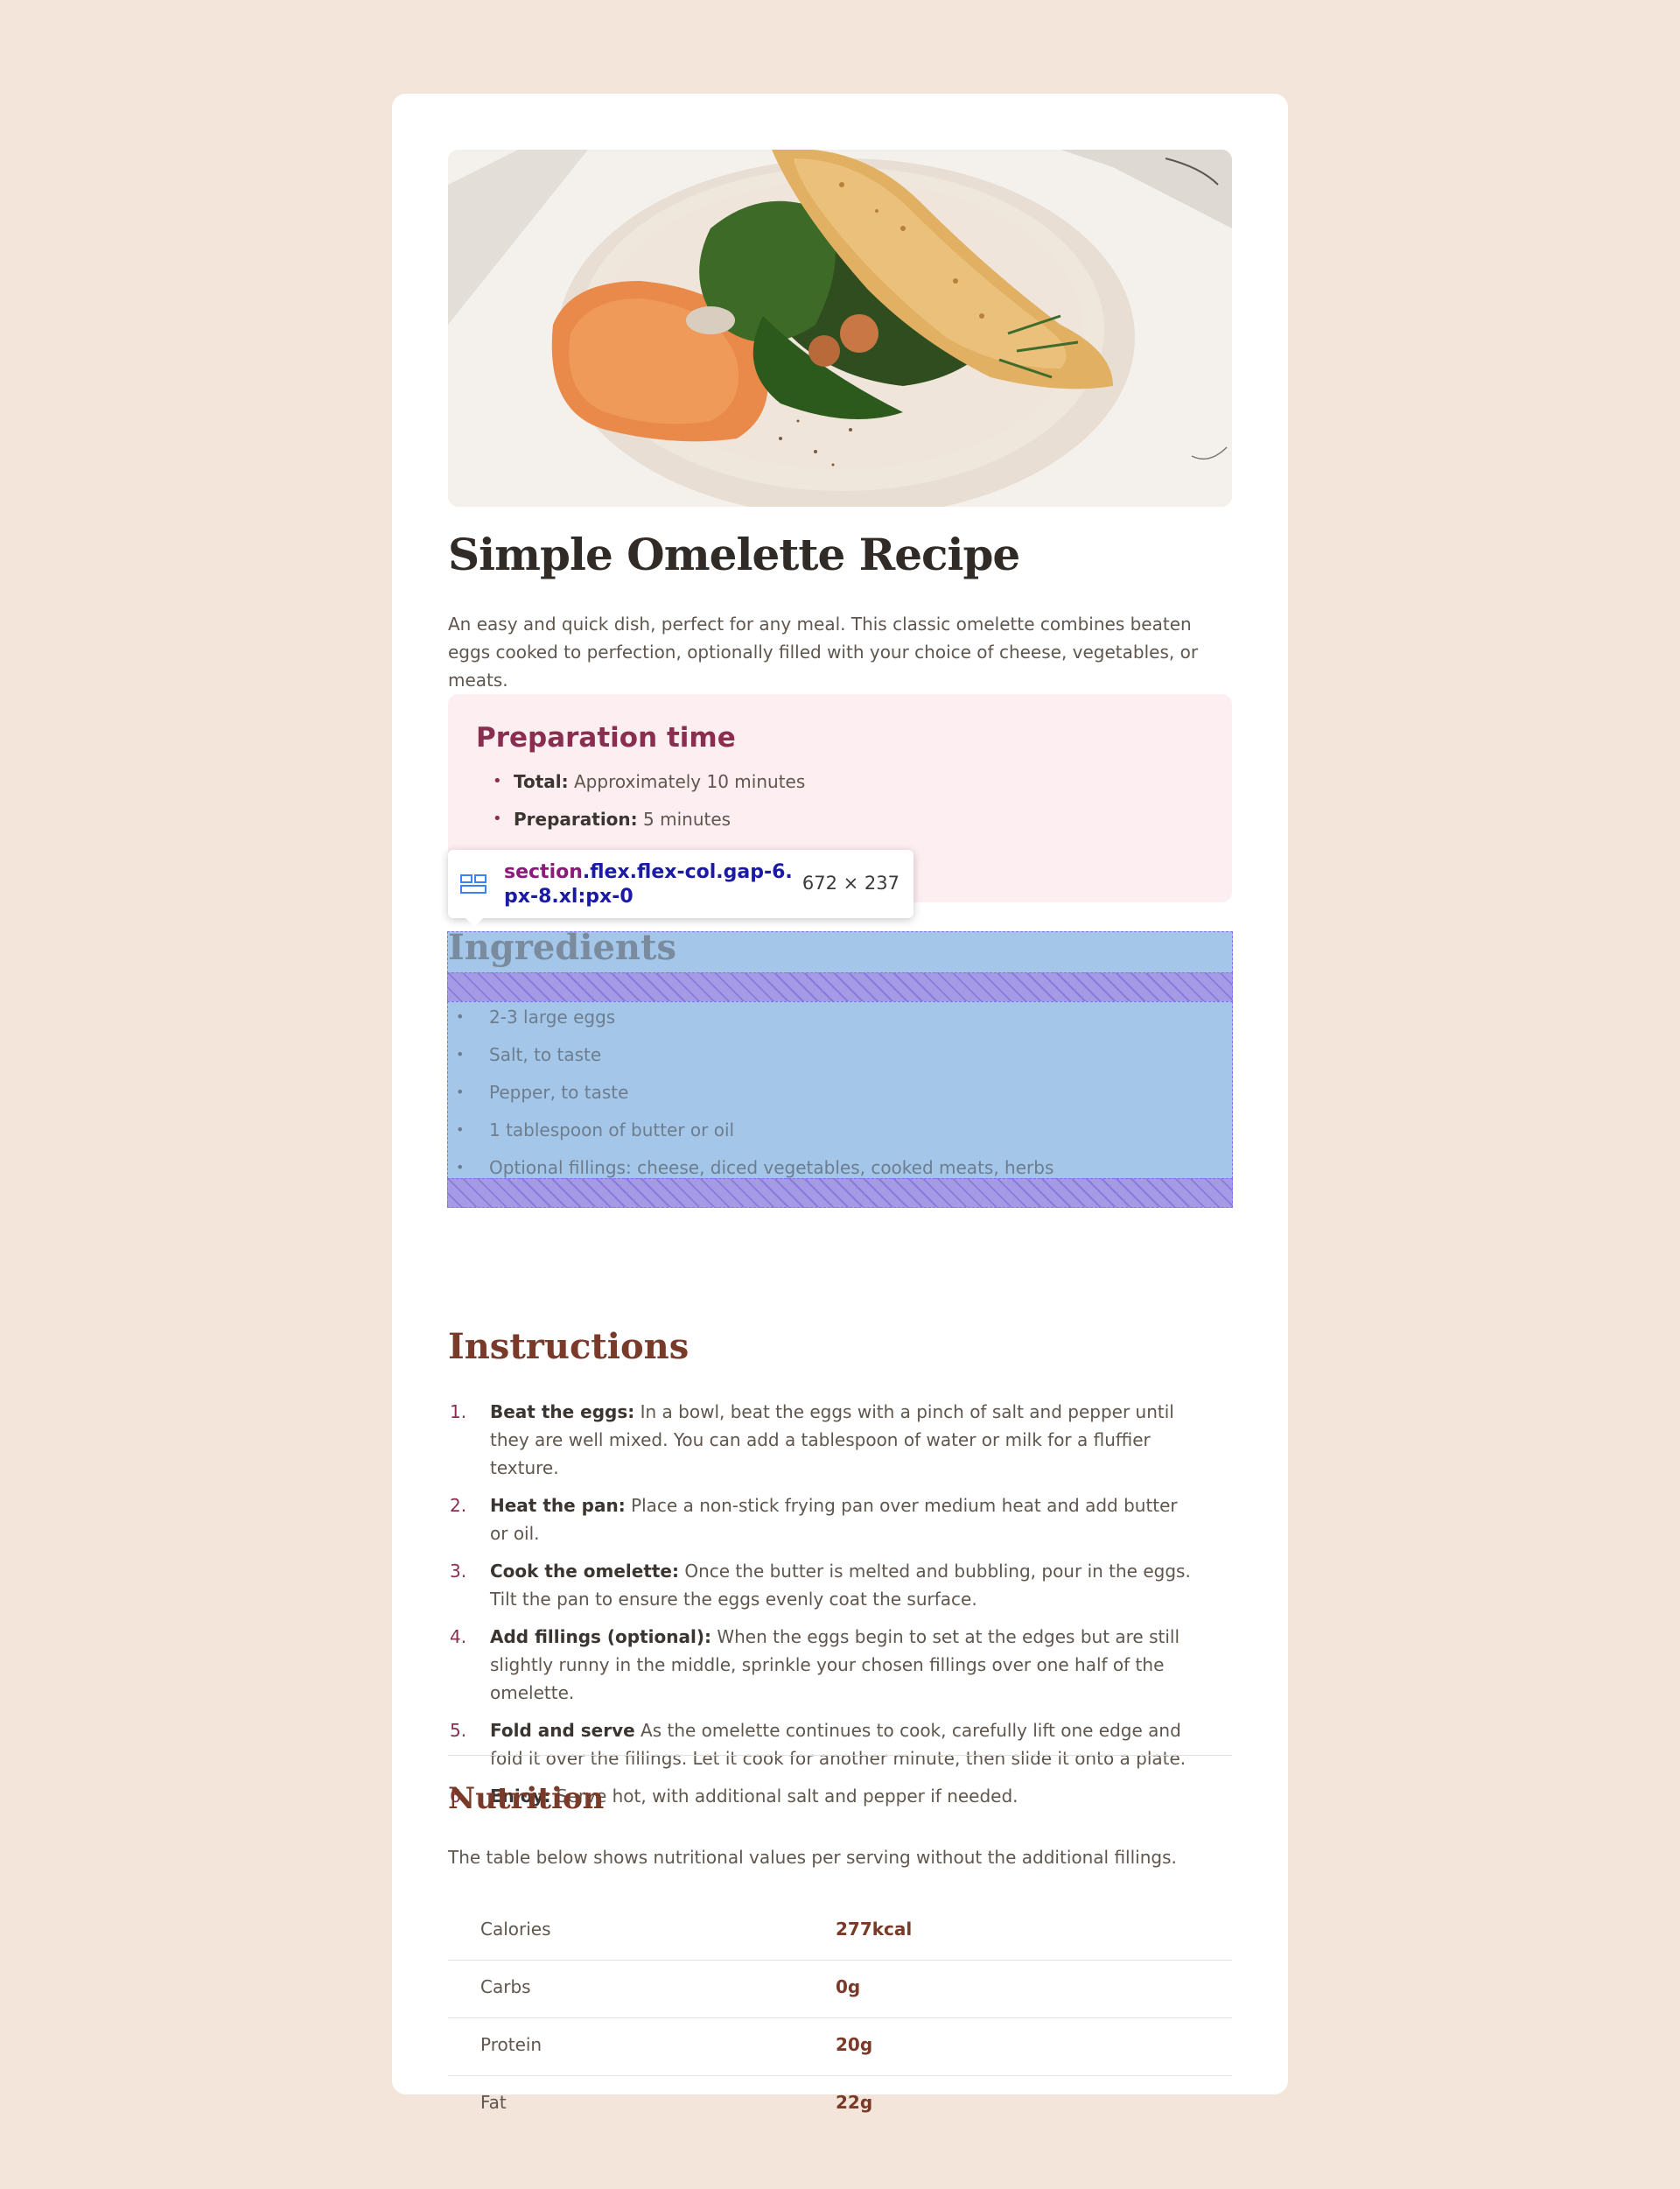  Describe the element at coordinates (584, 1572) in the screenshot. I see `step-label: Cook the omelette:` at that location.